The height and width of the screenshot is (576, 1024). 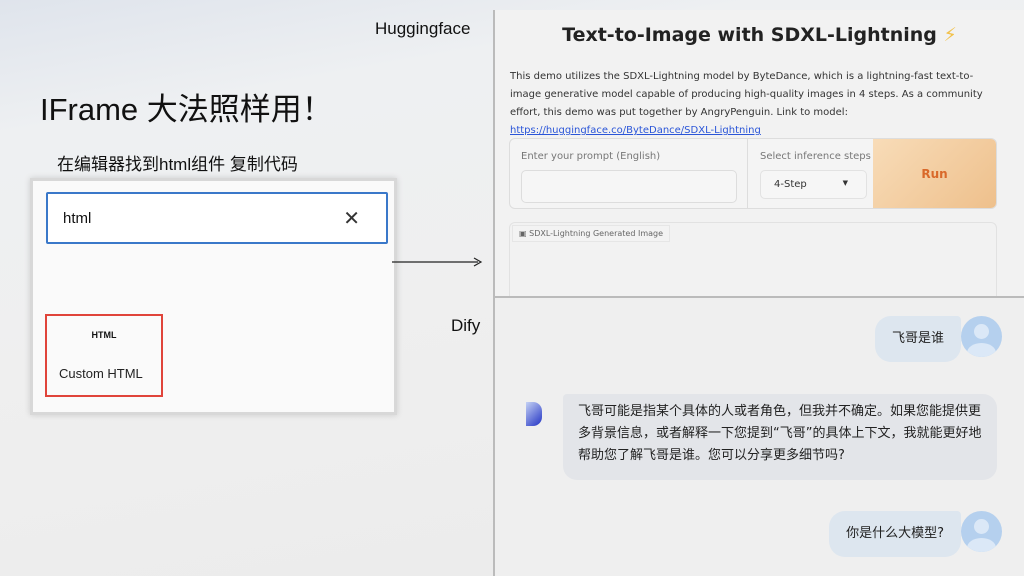 I want to click on output-label: ▣ SDXL-Lightning Generated Image, so click(x=591, y=233).